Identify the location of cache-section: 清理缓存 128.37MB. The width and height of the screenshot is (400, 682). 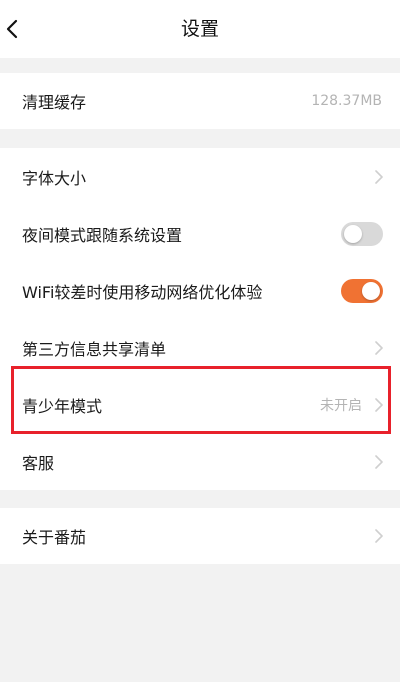
(200, 101).